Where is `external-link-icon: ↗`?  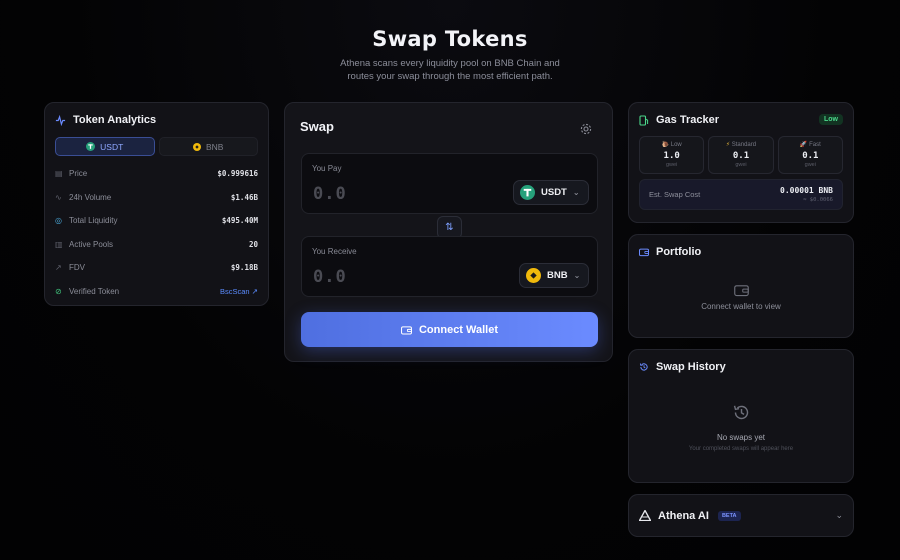
external-link-icon: ↗ is located at coordinates (254, 291).